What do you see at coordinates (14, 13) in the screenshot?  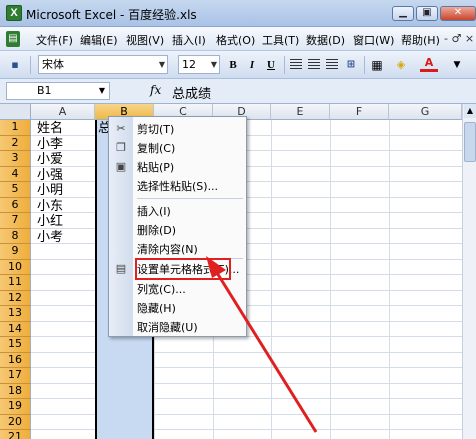 I see `excel-icon: X` at bounding box center [14, 13].